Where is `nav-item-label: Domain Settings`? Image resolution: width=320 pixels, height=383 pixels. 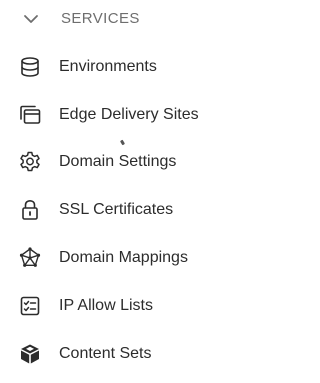 nav-item-label: Domain Settings is located at coordinates (118, 161).